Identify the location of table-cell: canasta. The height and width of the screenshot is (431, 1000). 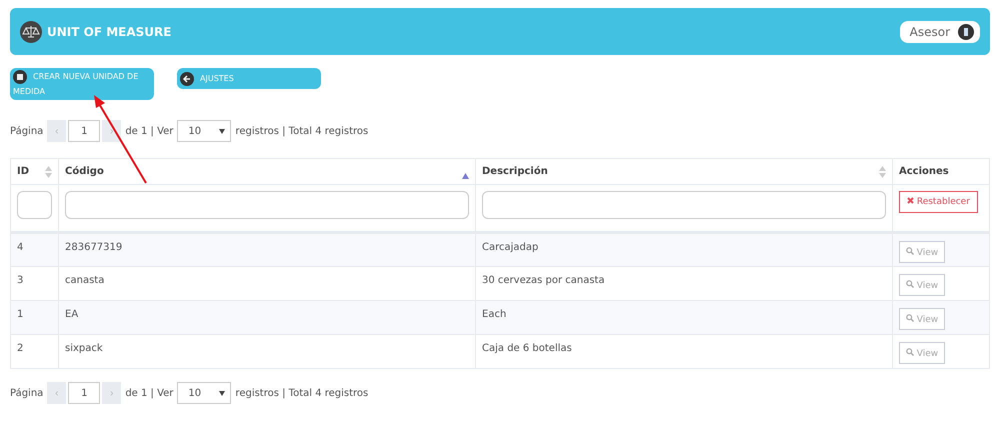
(84, 280).